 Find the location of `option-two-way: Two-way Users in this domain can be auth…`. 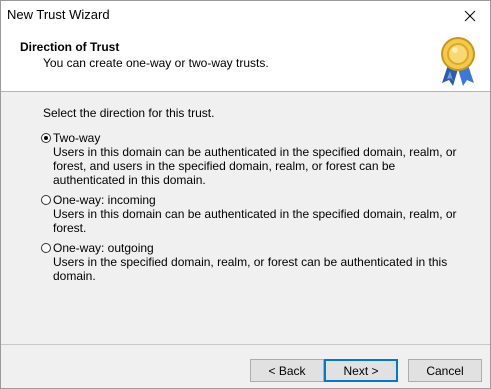

option-two-way: Two-way Users in this domain can be auth… is located at coordinates (251, 159).